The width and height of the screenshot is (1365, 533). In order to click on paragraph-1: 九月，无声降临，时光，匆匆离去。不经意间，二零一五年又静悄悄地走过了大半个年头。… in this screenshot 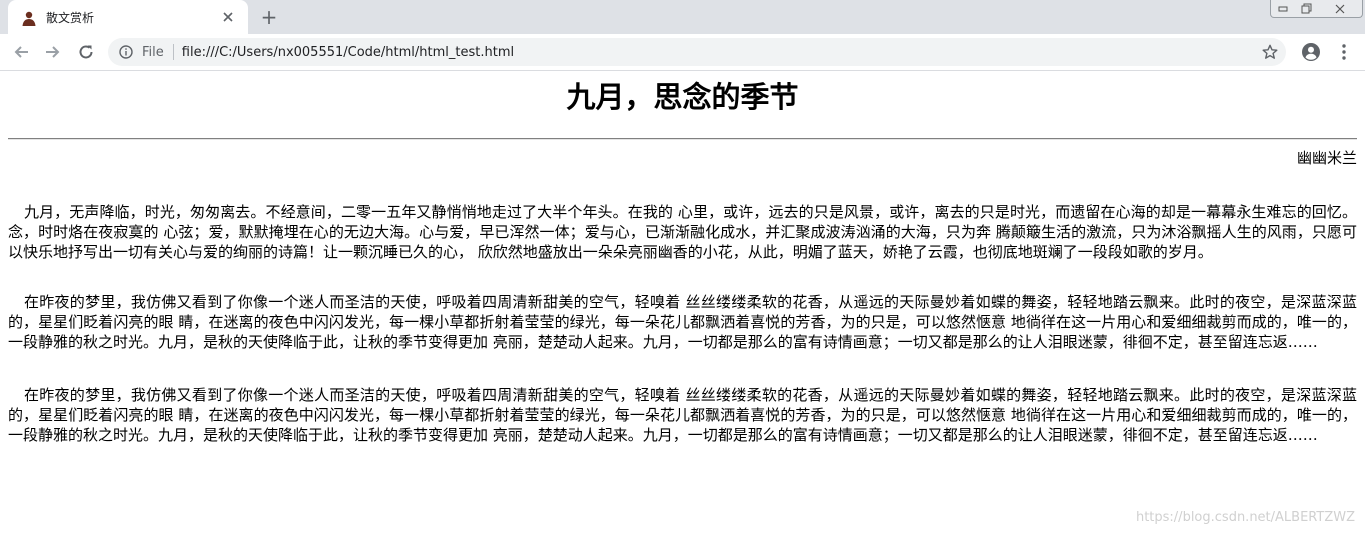, I will do `click(682, 232)`.